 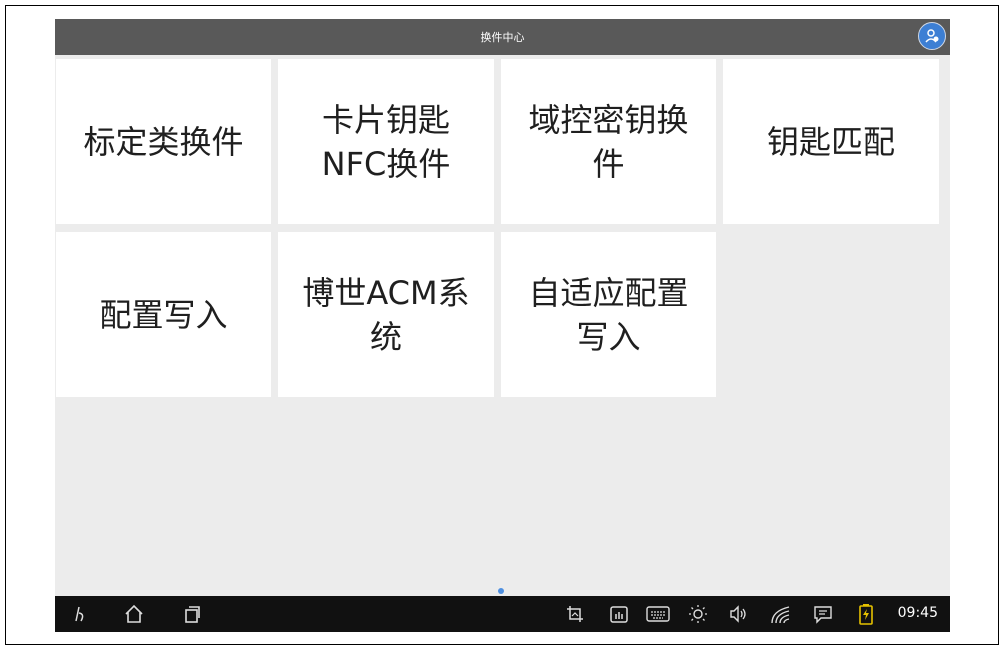 I want to click on keyboard-icon, so click(x=658, y=614).